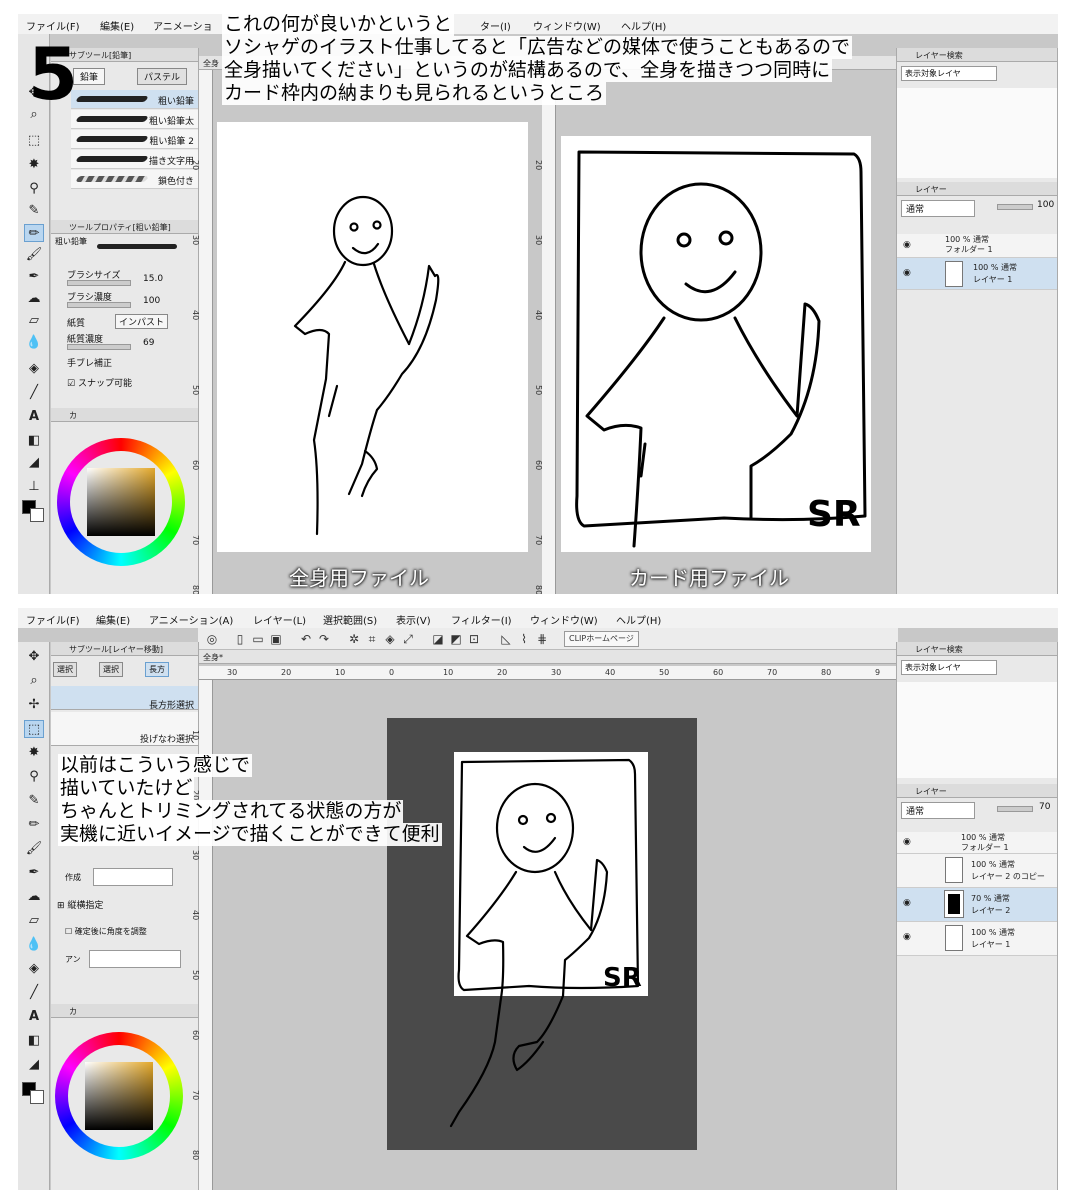  What do you see at coordinates (564, 619) in the screenshot?
I see `menu-window: ウィンドウ(W)` at bounding box center [564, 619].